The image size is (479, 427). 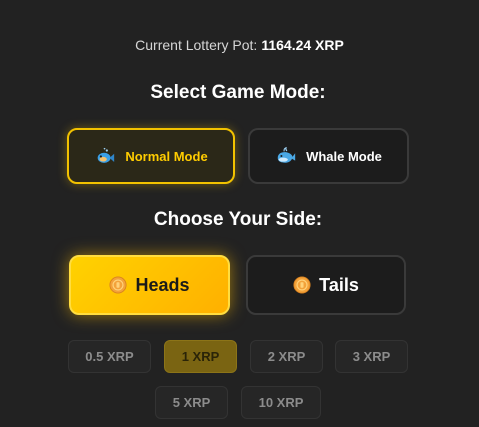 I want to click on choose-side-heading: Choose Your Side:, so click(x=238, y=219).